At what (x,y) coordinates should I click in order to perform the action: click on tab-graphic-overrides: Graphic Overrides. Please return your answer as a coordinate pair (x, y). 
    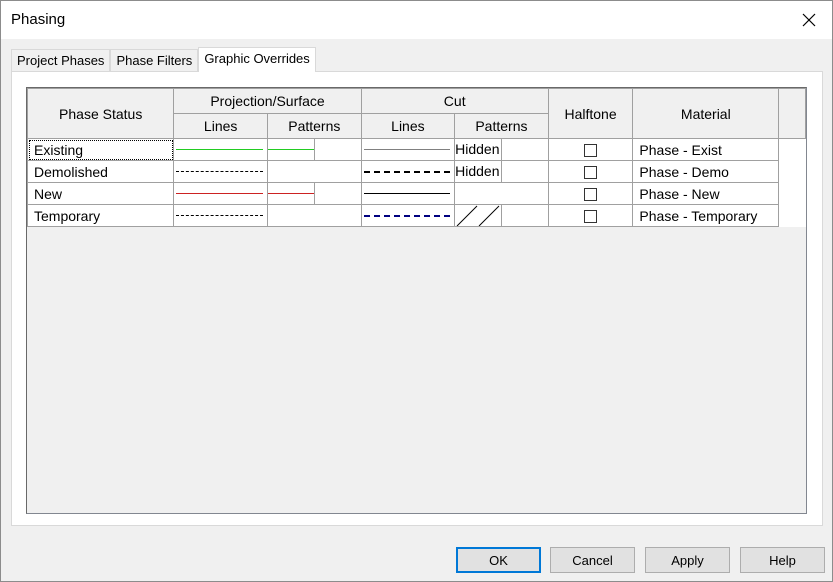
    Looking at the image, I should click on (257, 59).